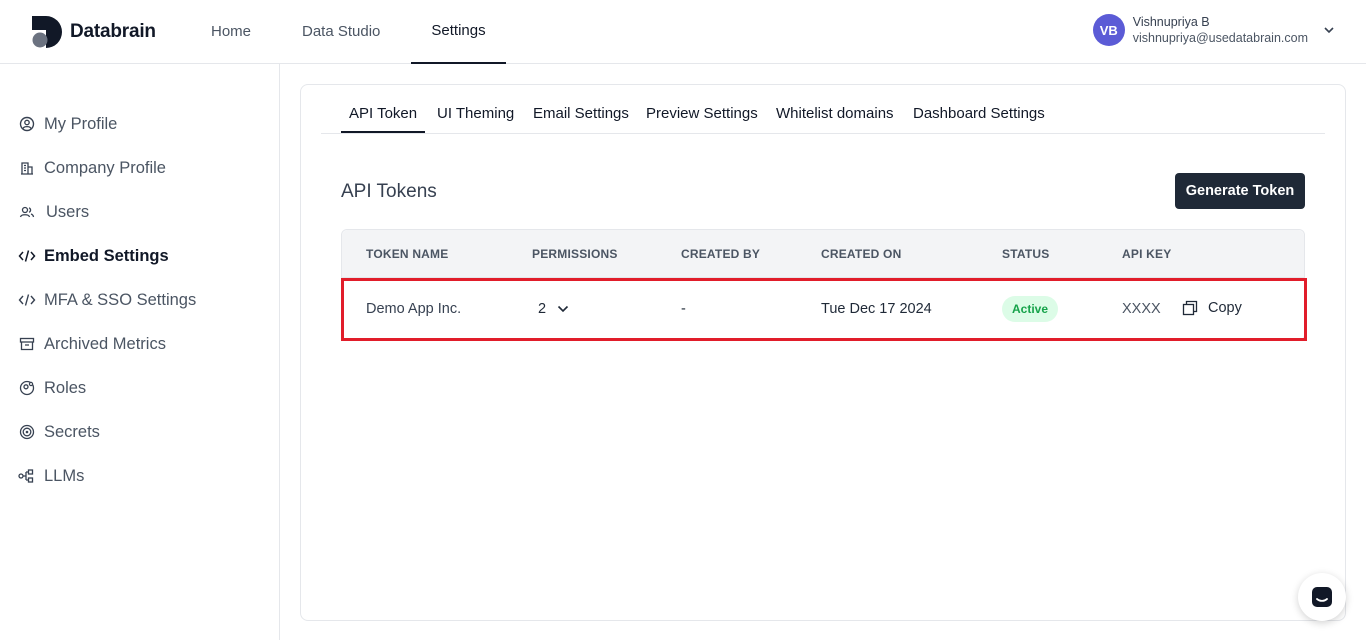  Describe the element at coordinates (475, 117) in the screenshot. I see `tab-ui-theming: UI Theming` at that location.